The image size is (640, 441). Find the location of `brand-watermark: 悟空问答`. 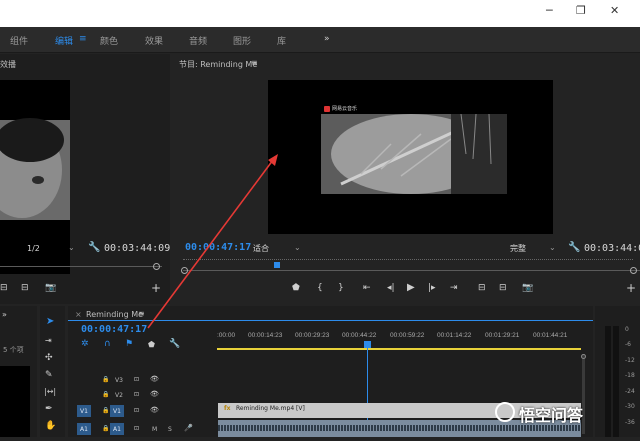

brand-watermark: 悟空问答 is located at coordinates (565, 413).